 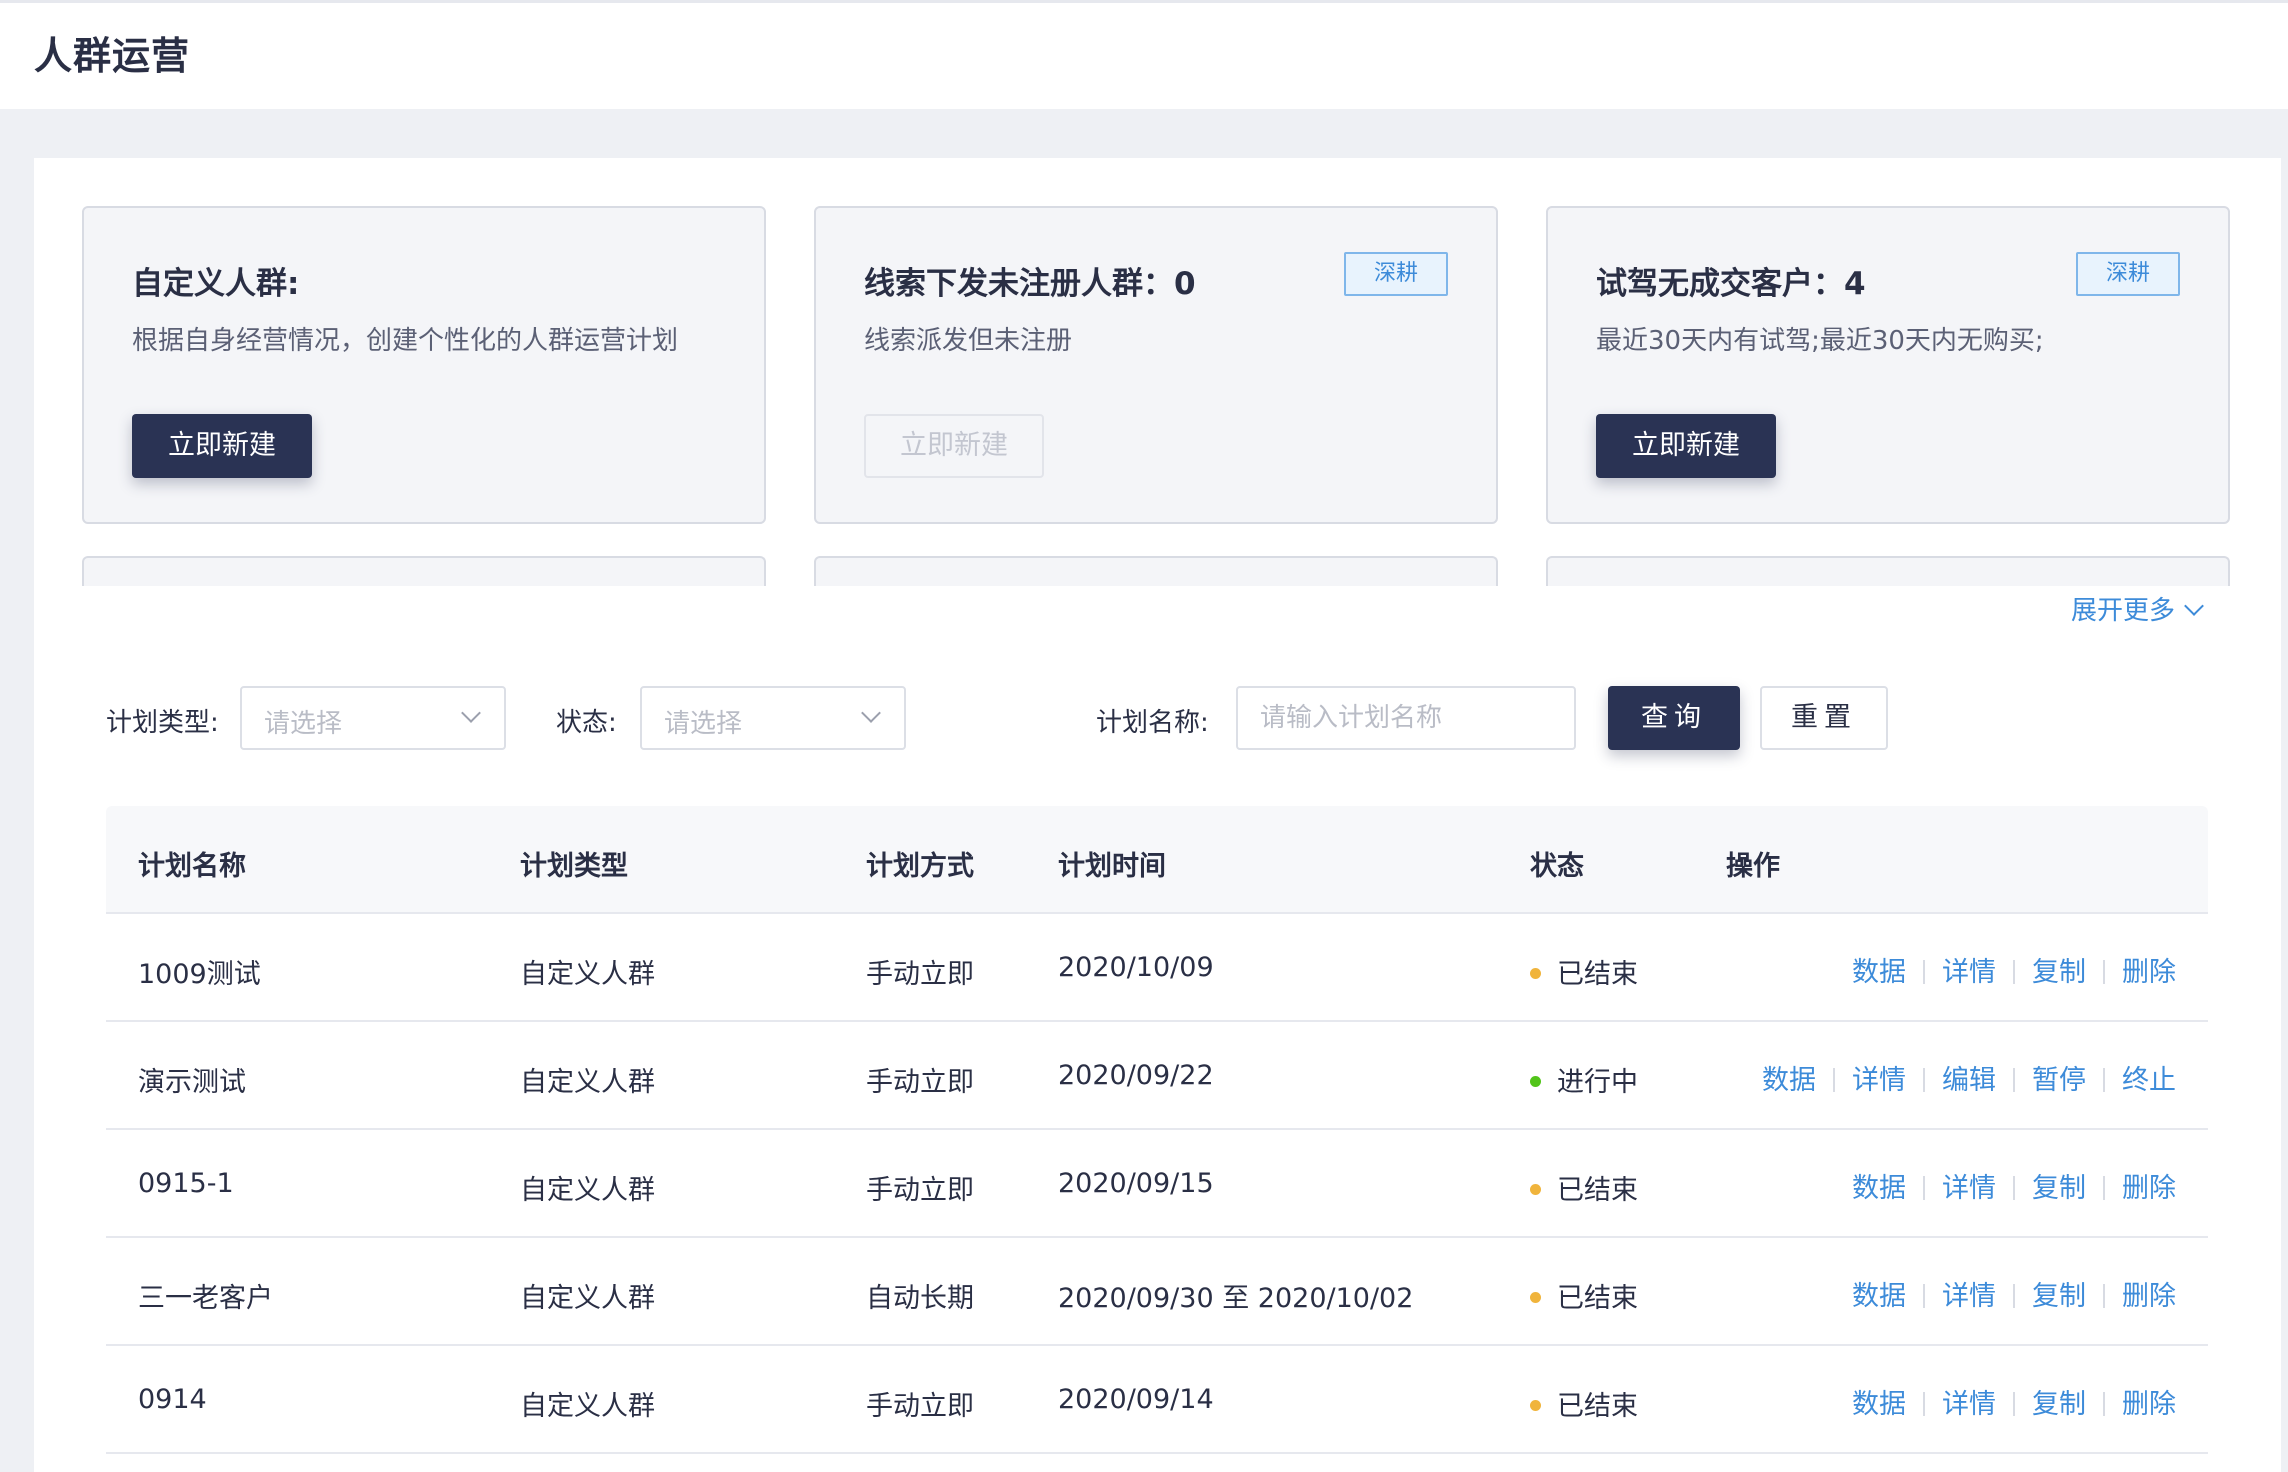 I want to click on cell-plan-time: 2020/10/09, so click(x=1136, y=967).